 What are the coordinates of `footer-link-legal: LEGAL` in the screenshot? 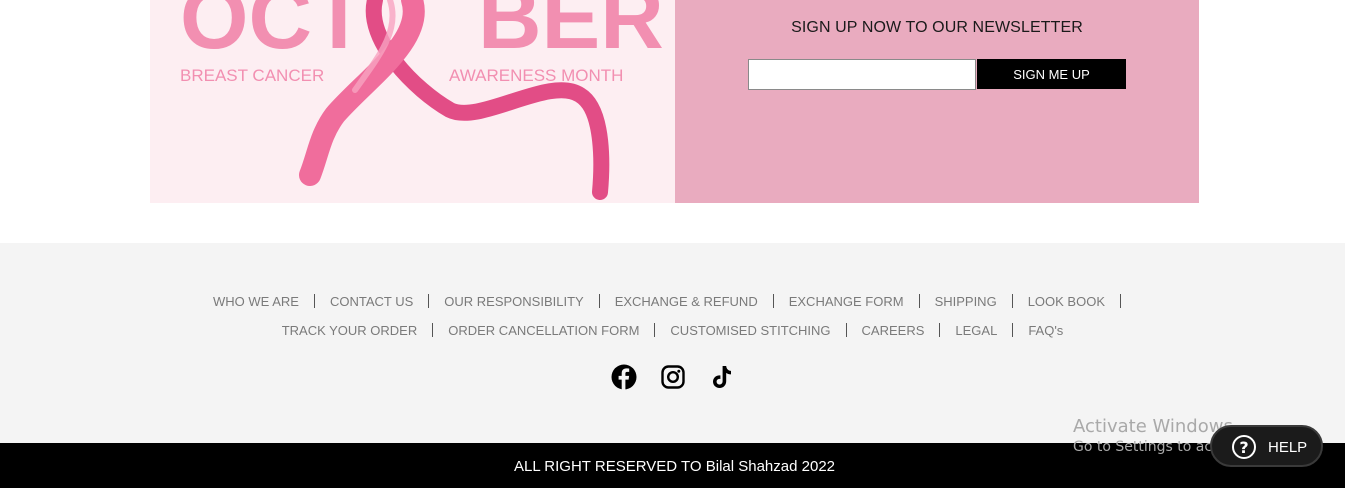 It's located at (976, 330).